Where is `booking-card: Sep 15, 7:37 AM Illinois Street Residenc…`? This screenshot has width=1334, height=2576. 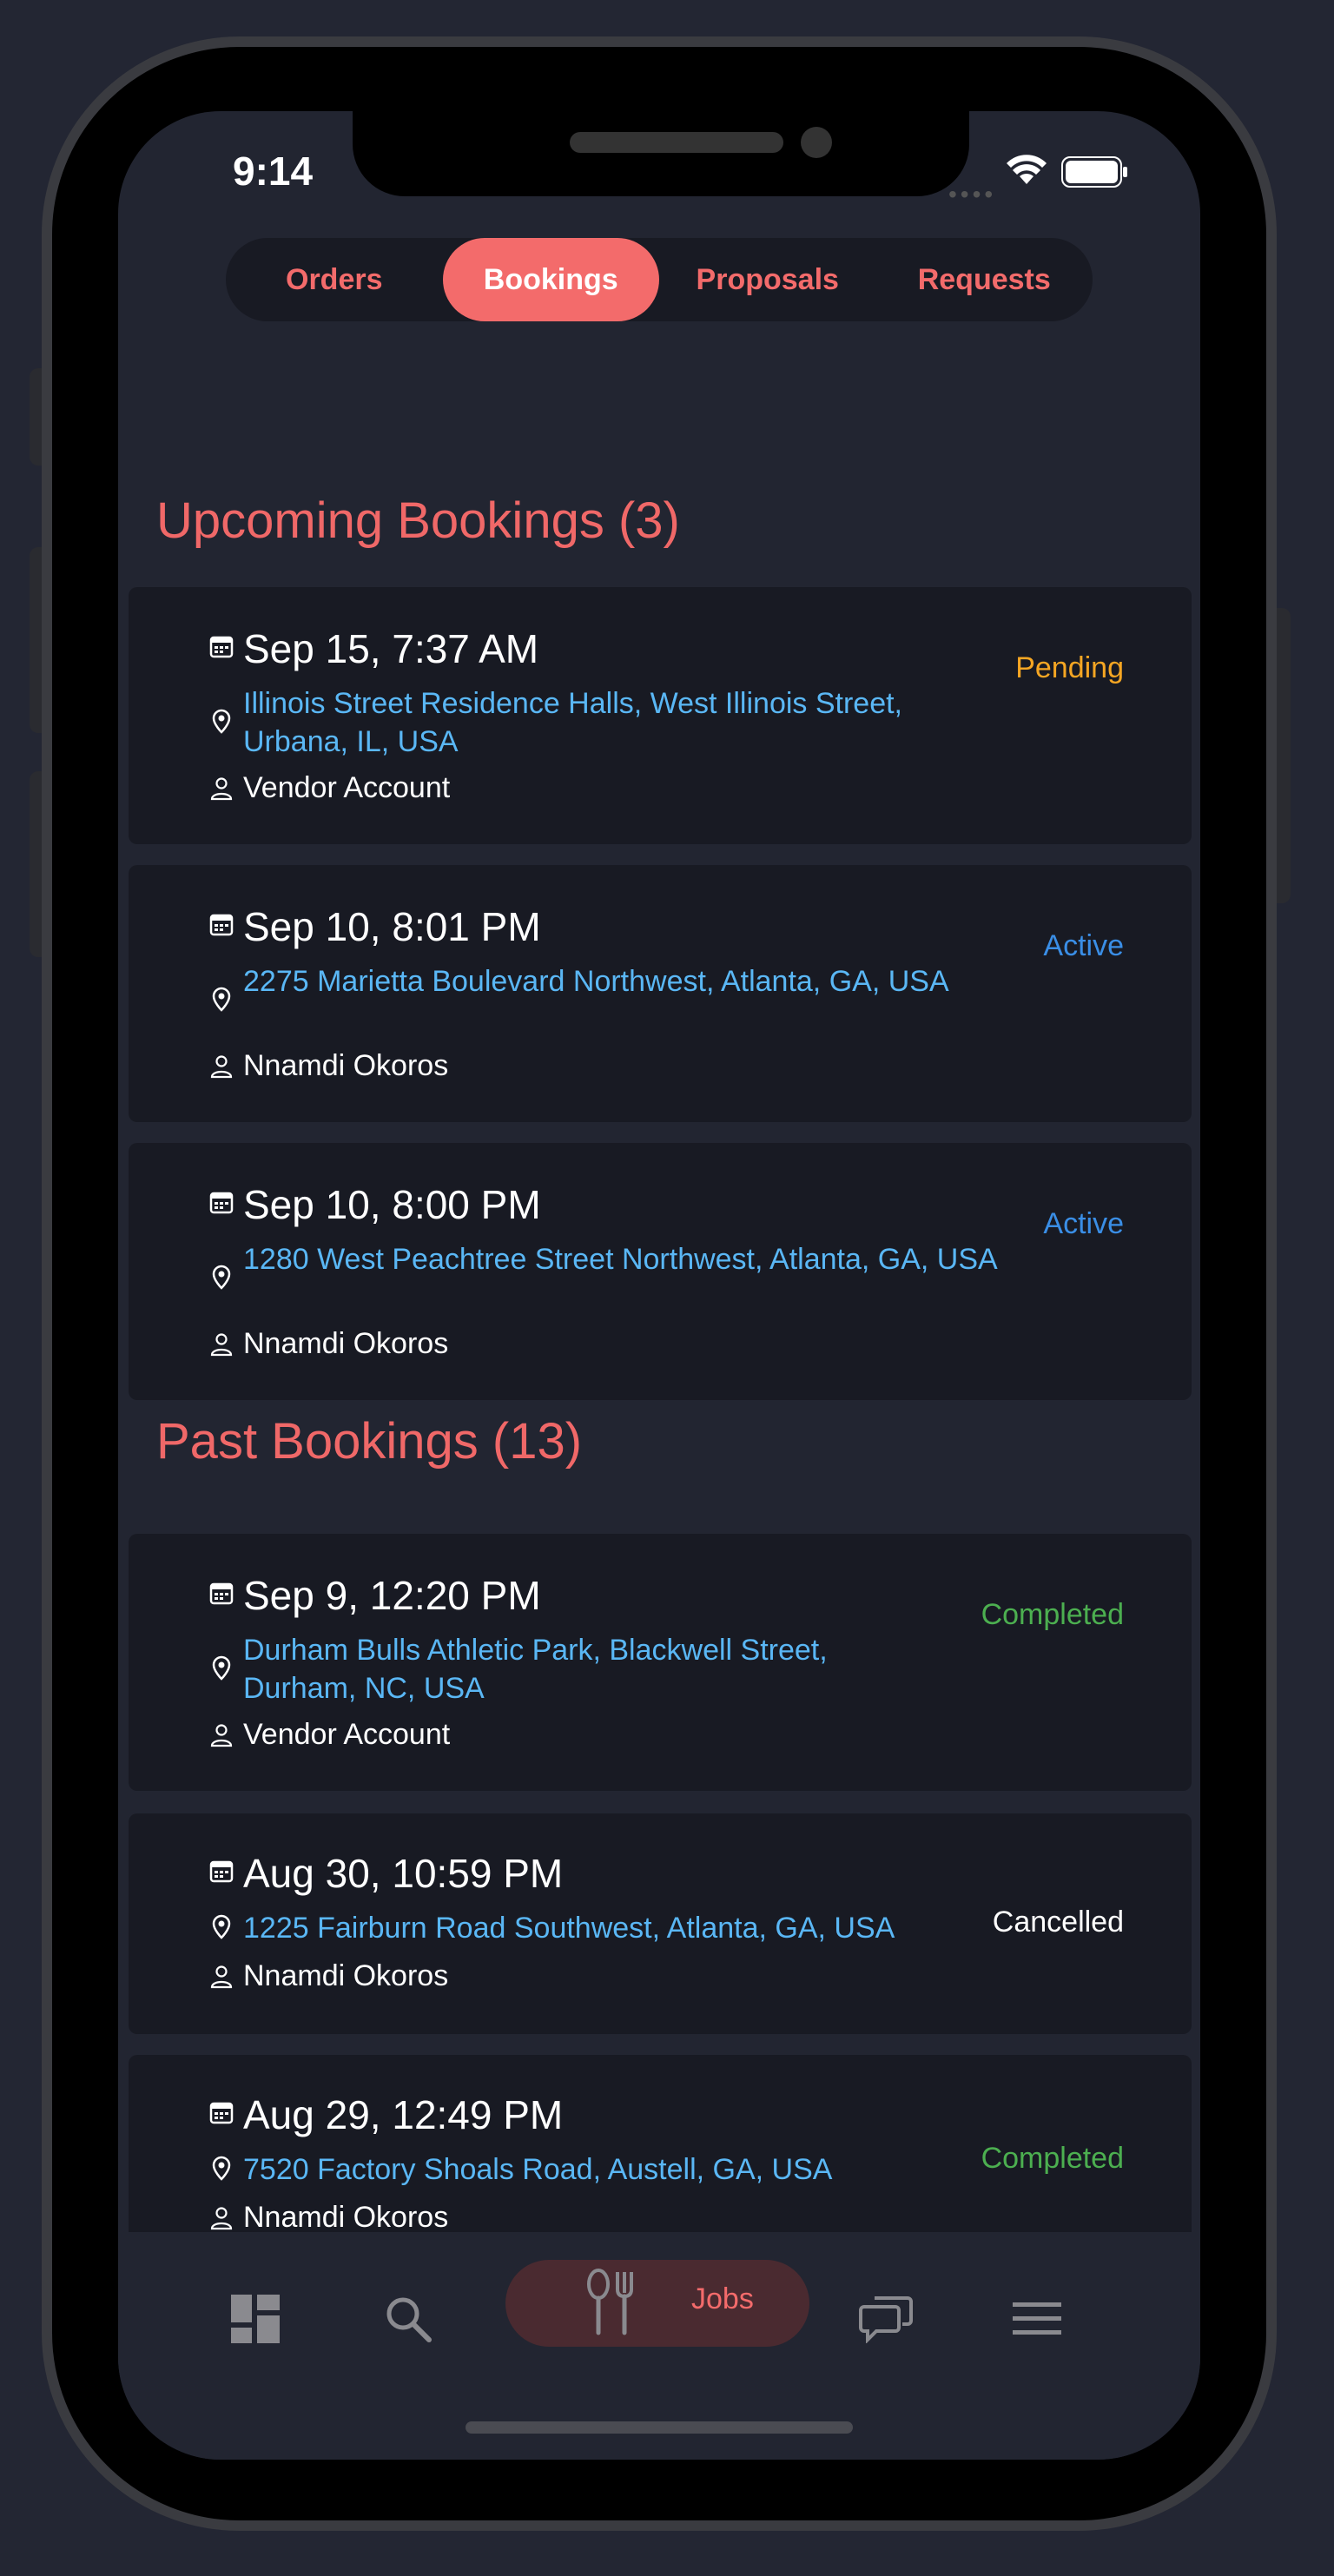 booking-card: Sep 15, 7:37 AM Illinois Street Residenc… is located at coordinates (660, 716).